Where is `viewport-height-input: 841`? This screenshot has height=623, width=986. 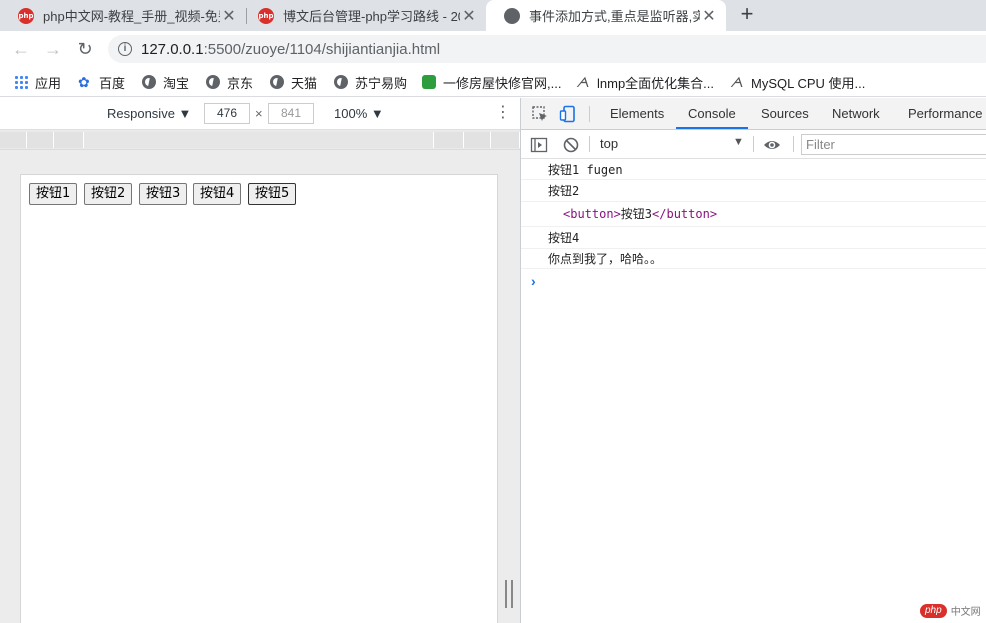
viewport-height-input: 841 is located at coordinates (291, 113).